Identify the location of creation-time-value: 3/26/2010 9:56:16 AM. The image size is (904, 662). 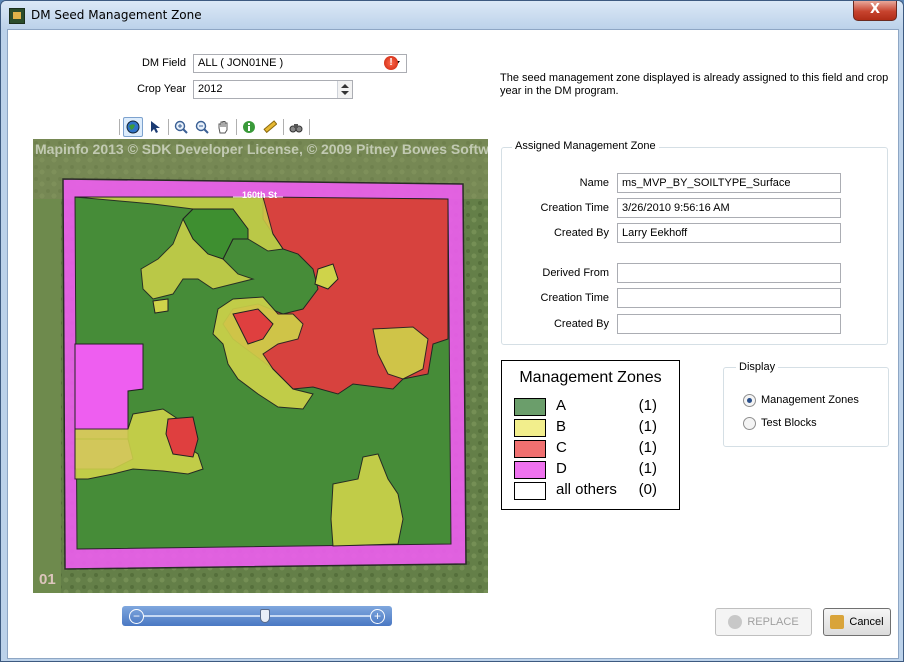
(676, 208).